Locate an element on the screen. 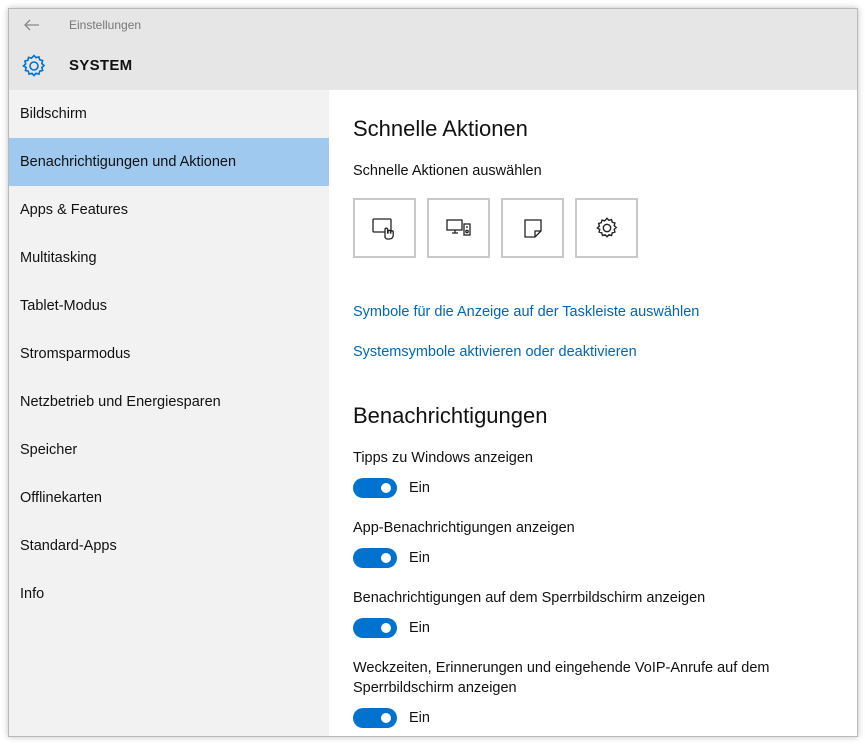 Image resolution: width=865 pixels, height=744 pixels. sidebar-item-benachrichtigungen: Benachrichtigungen und Aktionen is located at coordinates (169, 162).